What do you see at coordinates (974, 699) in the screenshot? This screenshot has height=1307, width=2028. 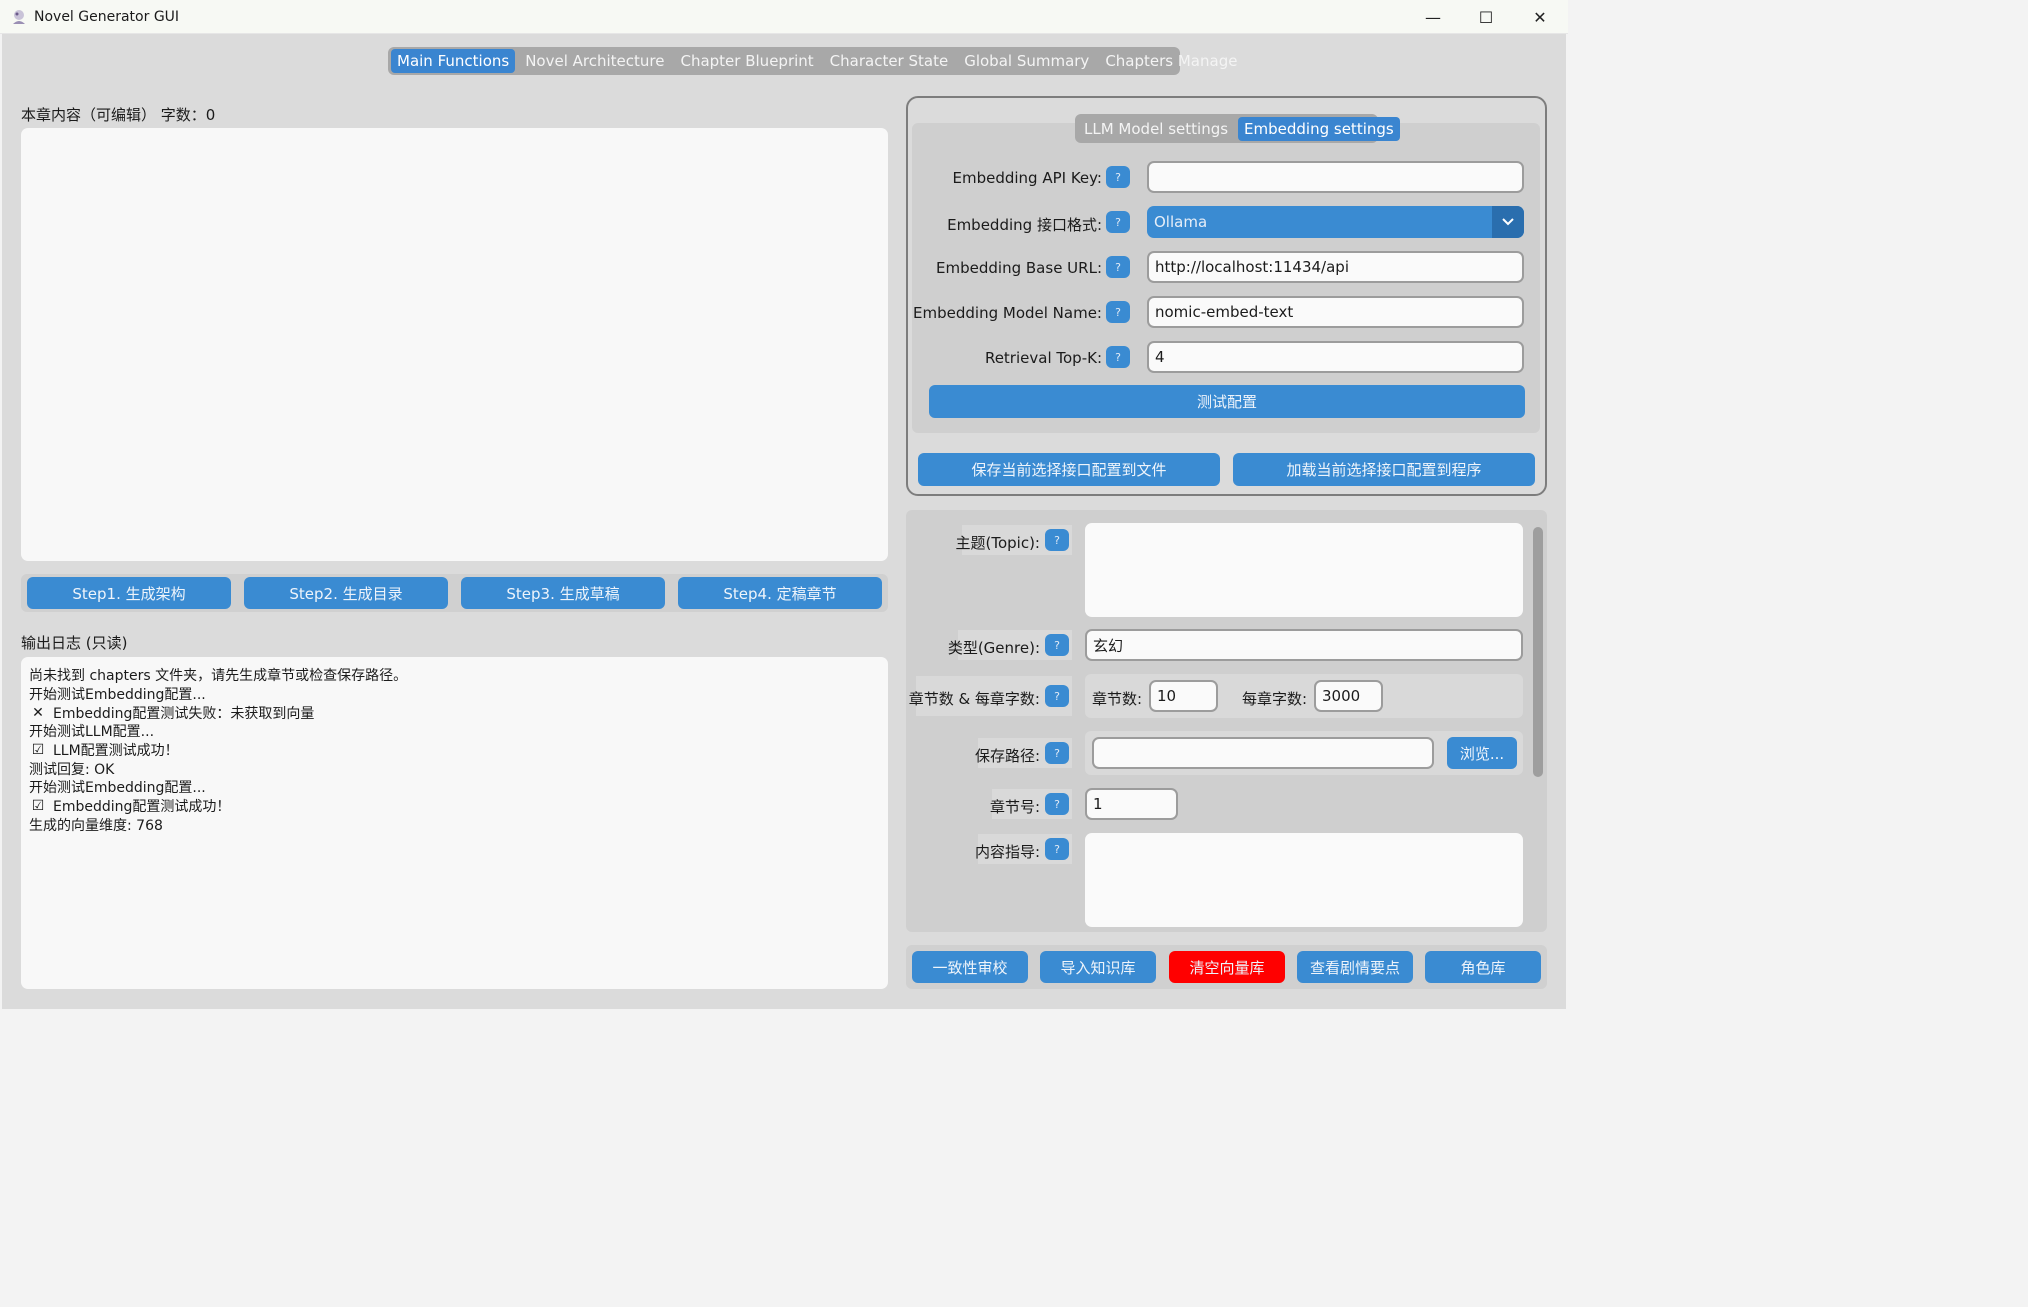 I see `chapters-words-label: 章节数 & 每章字数:` at bounding box center [974, 699].